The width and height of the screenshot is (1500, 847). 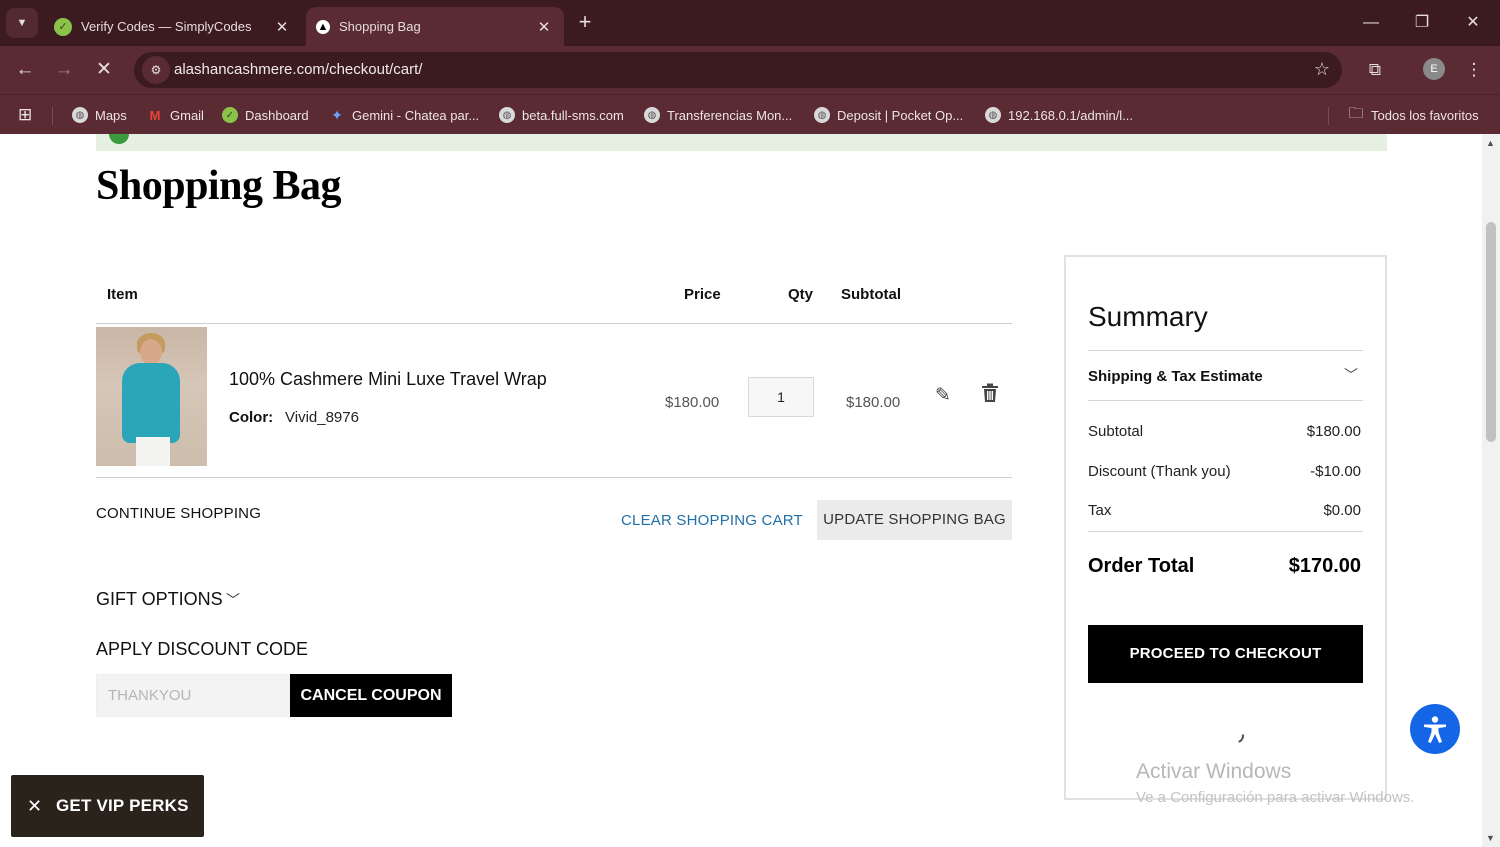 I want to click on bookmark-beta-full-sms: ◍ beta.full-sms.com, so click(x=561, y=115).